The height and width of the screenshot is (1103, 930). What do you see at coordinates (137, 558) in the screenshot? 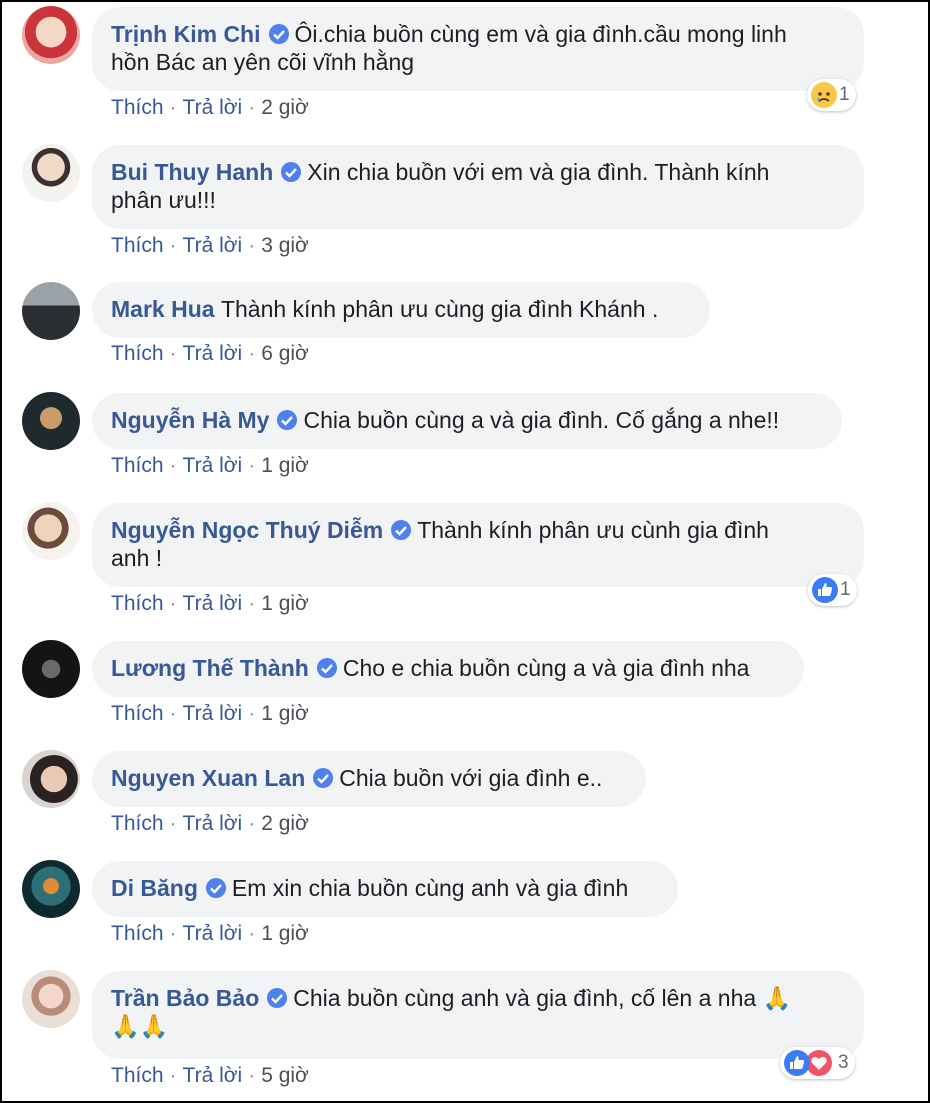
I see `comment-text: anh !` at bounding box center [137, 558].